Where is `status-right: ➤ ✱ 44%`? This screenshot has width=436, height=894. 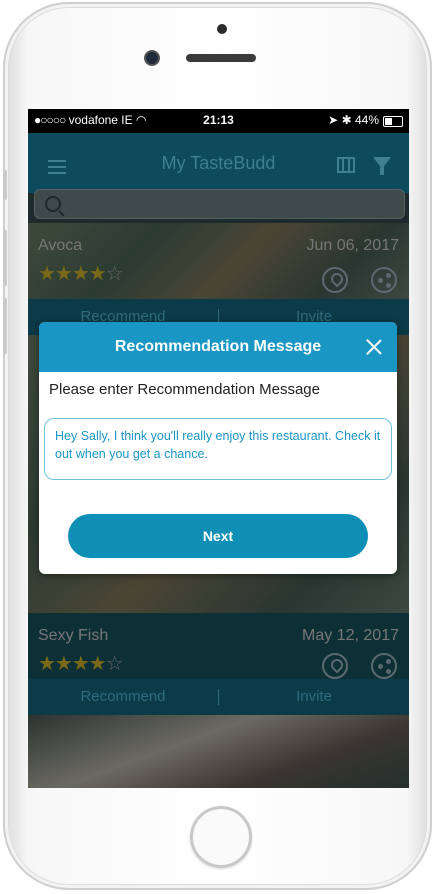 status-right: ➤ ✱ 44% is located at coordinates (353, 120).